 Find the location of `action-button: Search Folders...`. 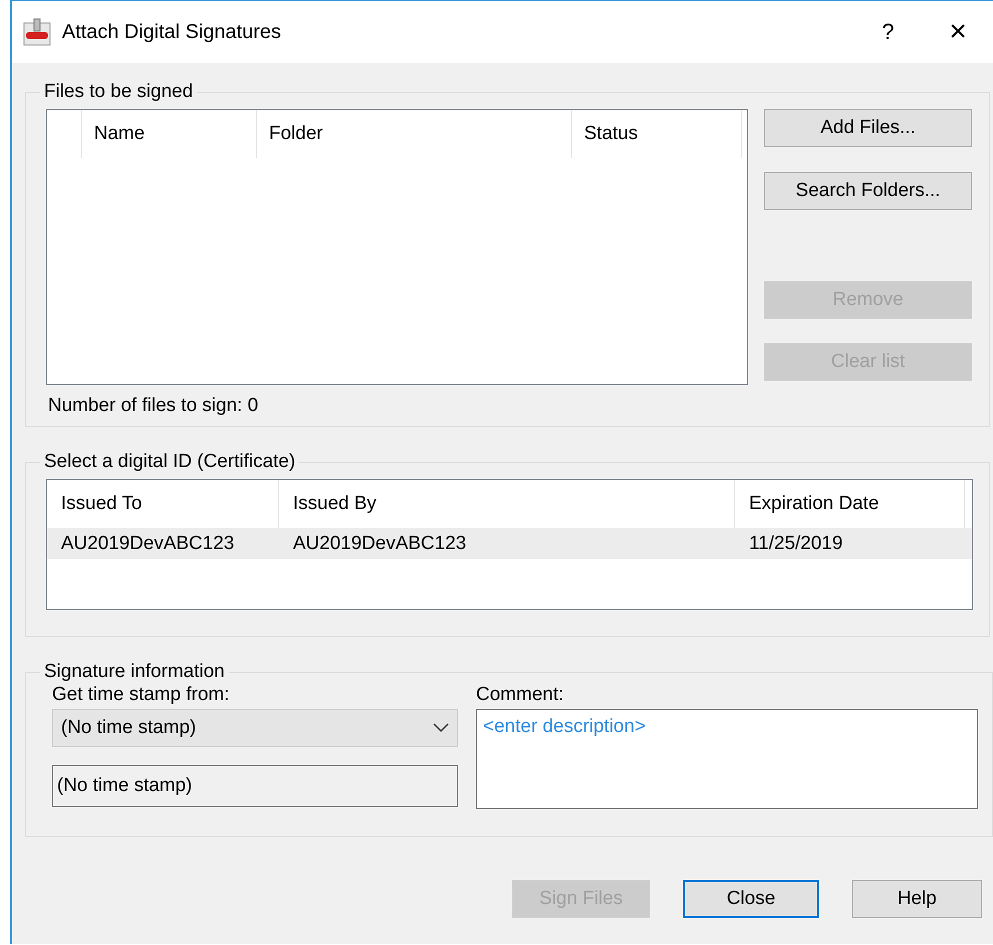

action-button: Search Folders... is located at coordinates (868, 191).